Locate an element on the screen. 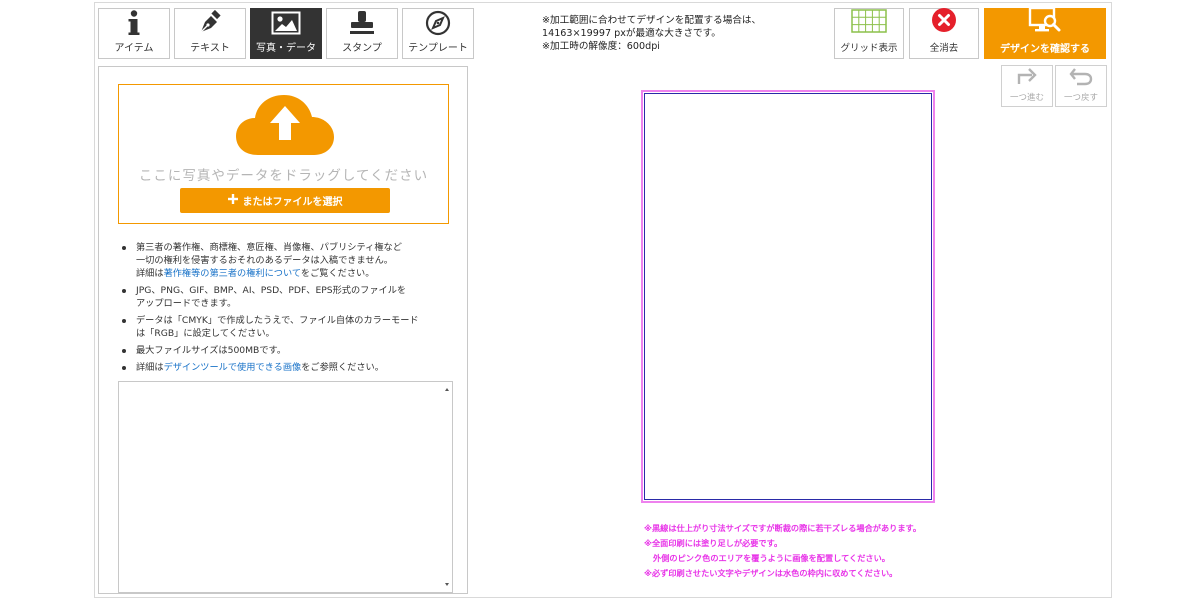 The width and height of the screenshot is (1200, 600). redo-label: 一つ進む is located at coordinates (1026, 98).